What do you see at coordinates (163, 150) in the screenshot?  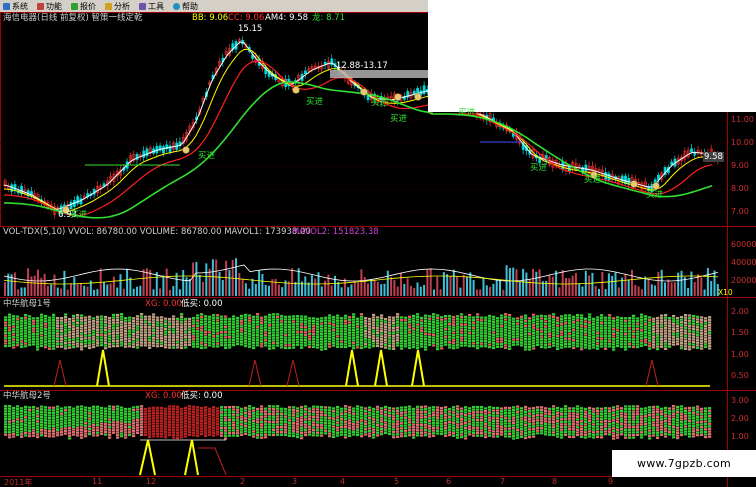 I see `candle-body` at bounding box center [163, 150].